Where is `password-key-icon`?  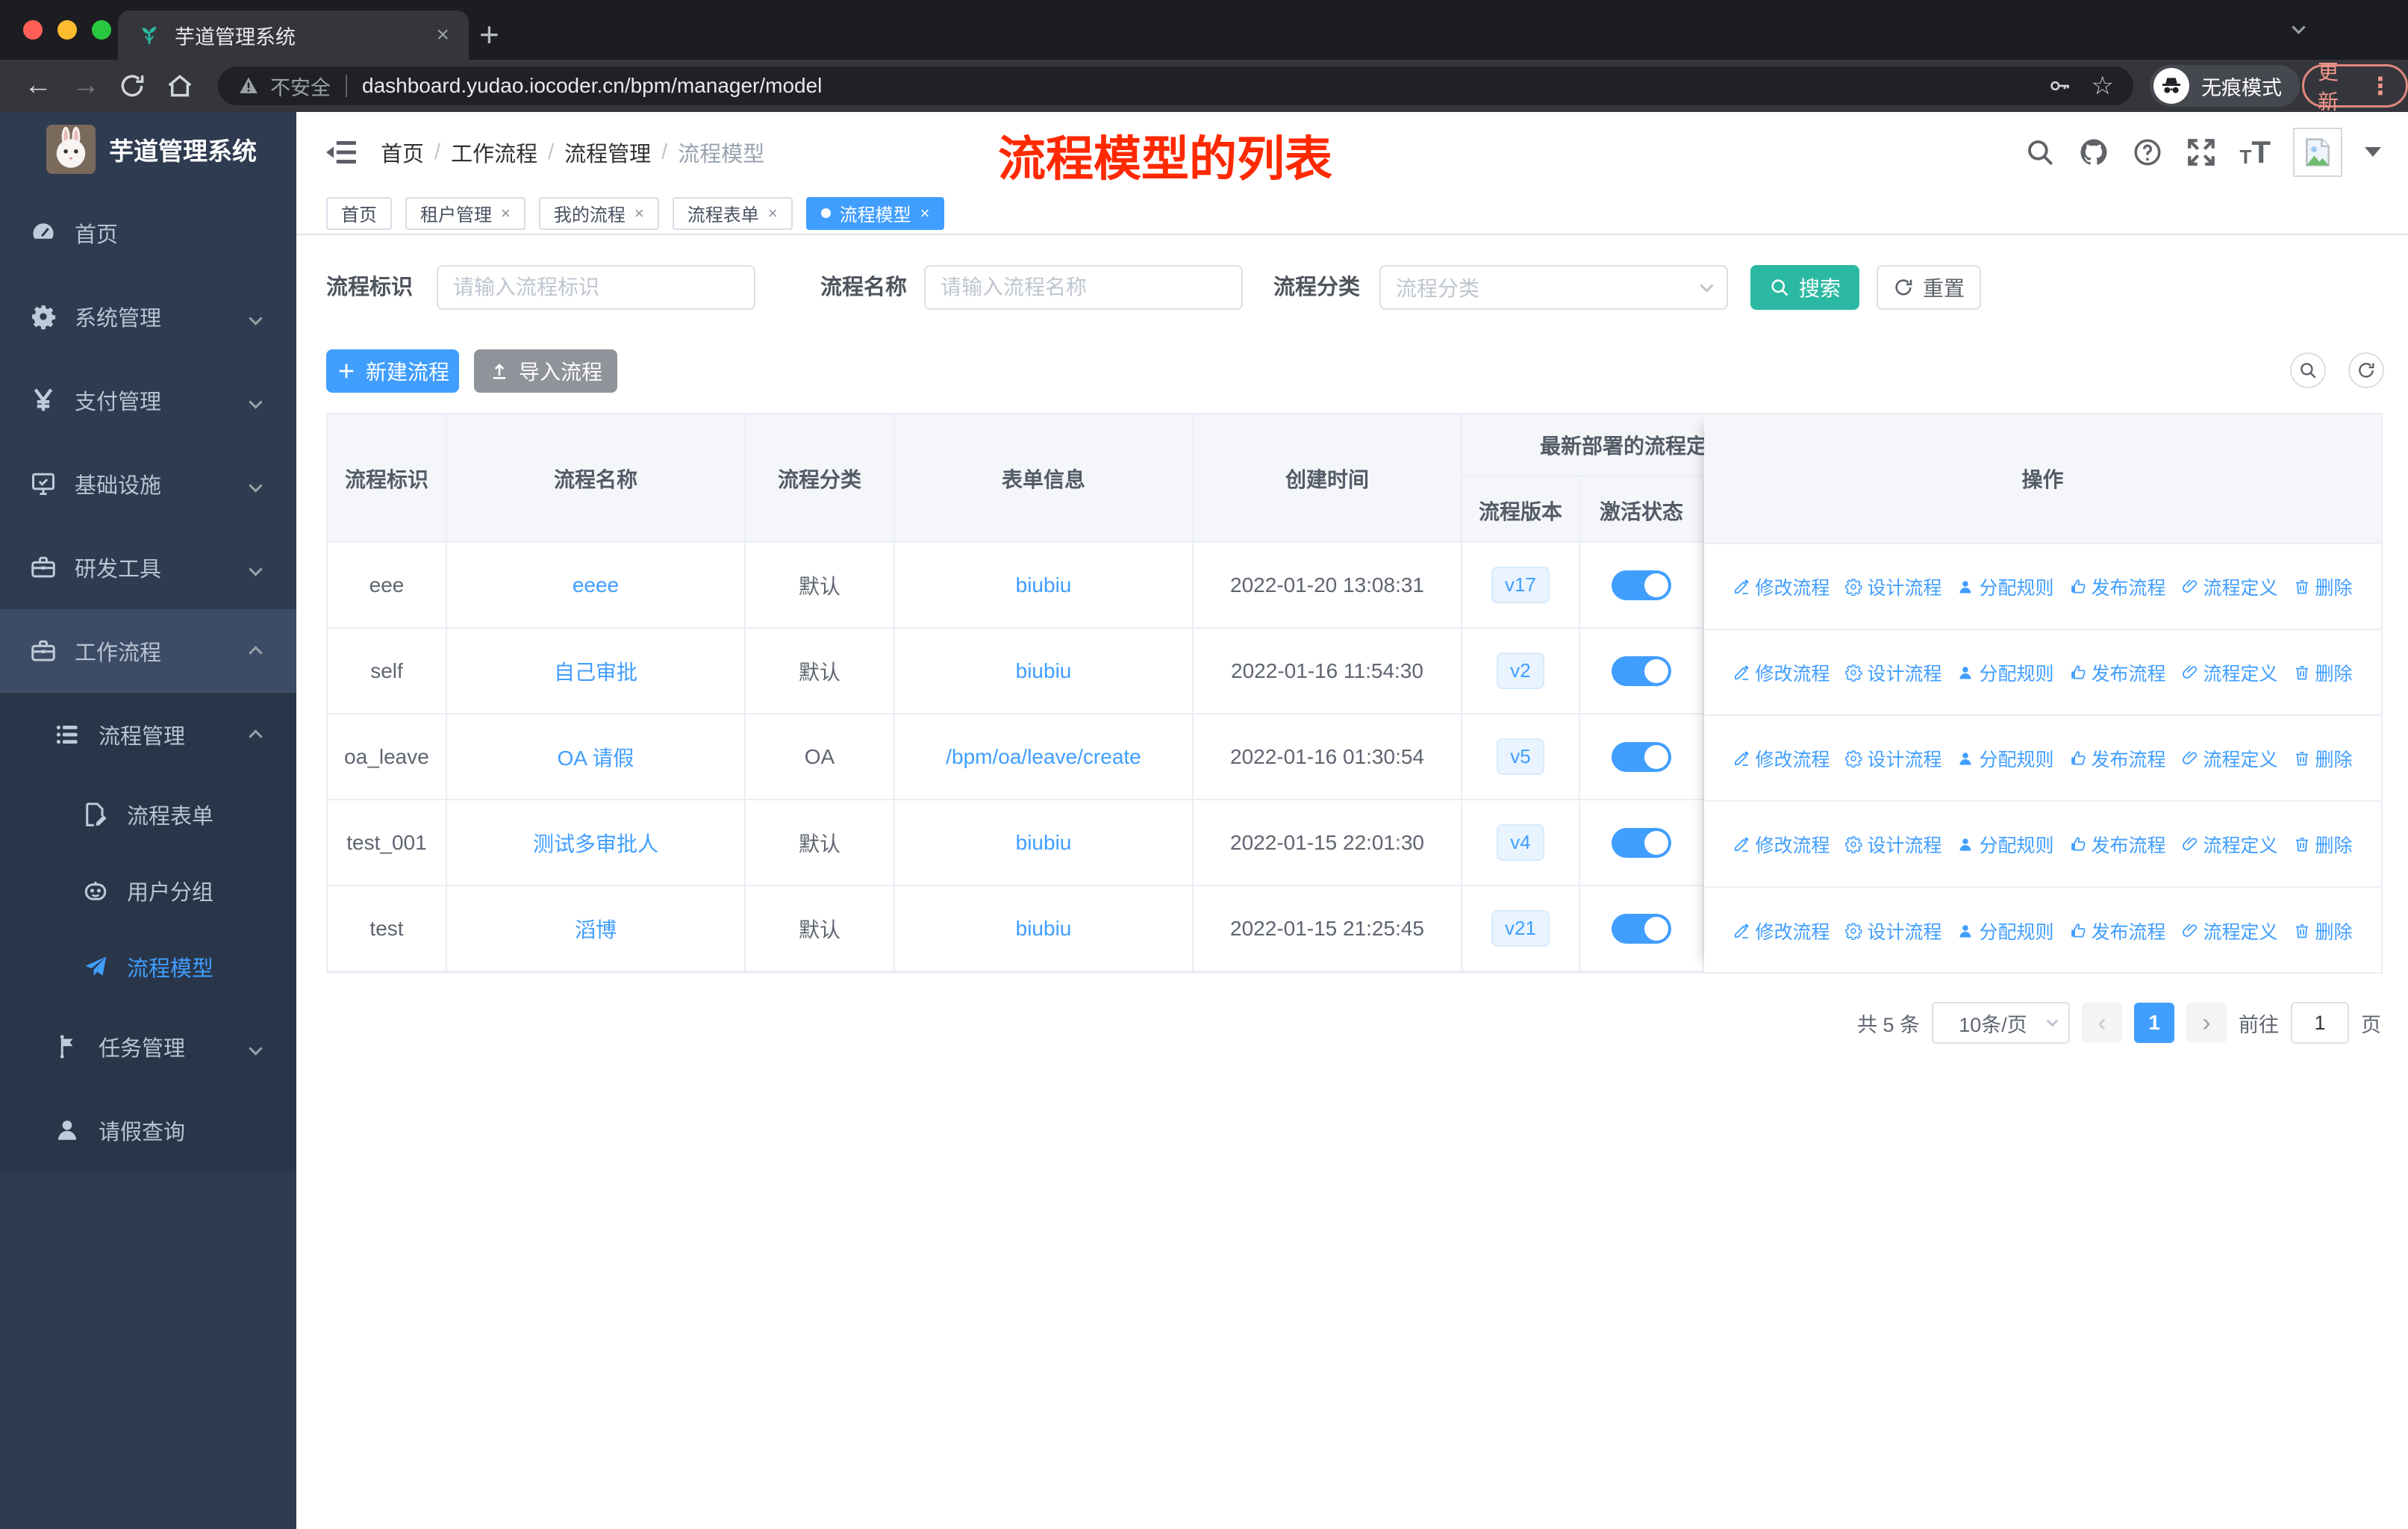
password-key-icon is located at coordinates (2060, 86).